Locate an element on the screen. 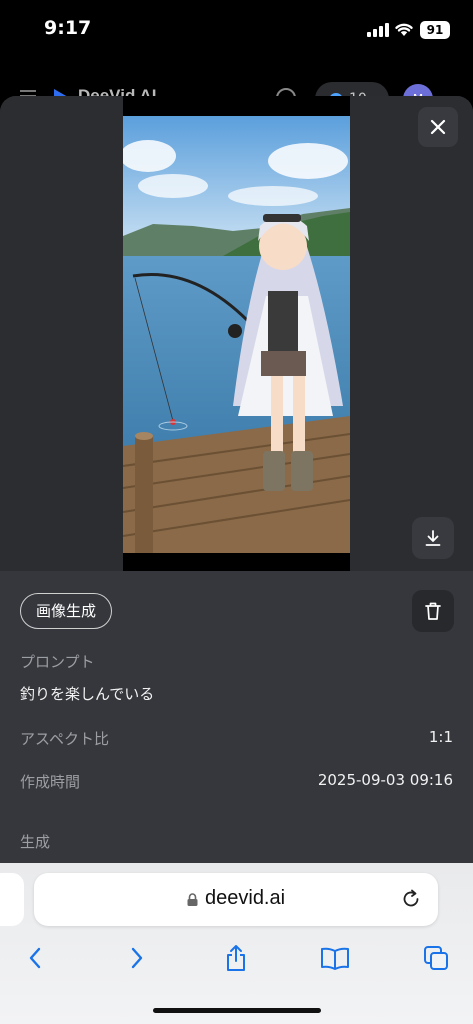 This screenshot has height=1024, width=473. status-bar: 9:17 91 is located at coordinates (236, 30).